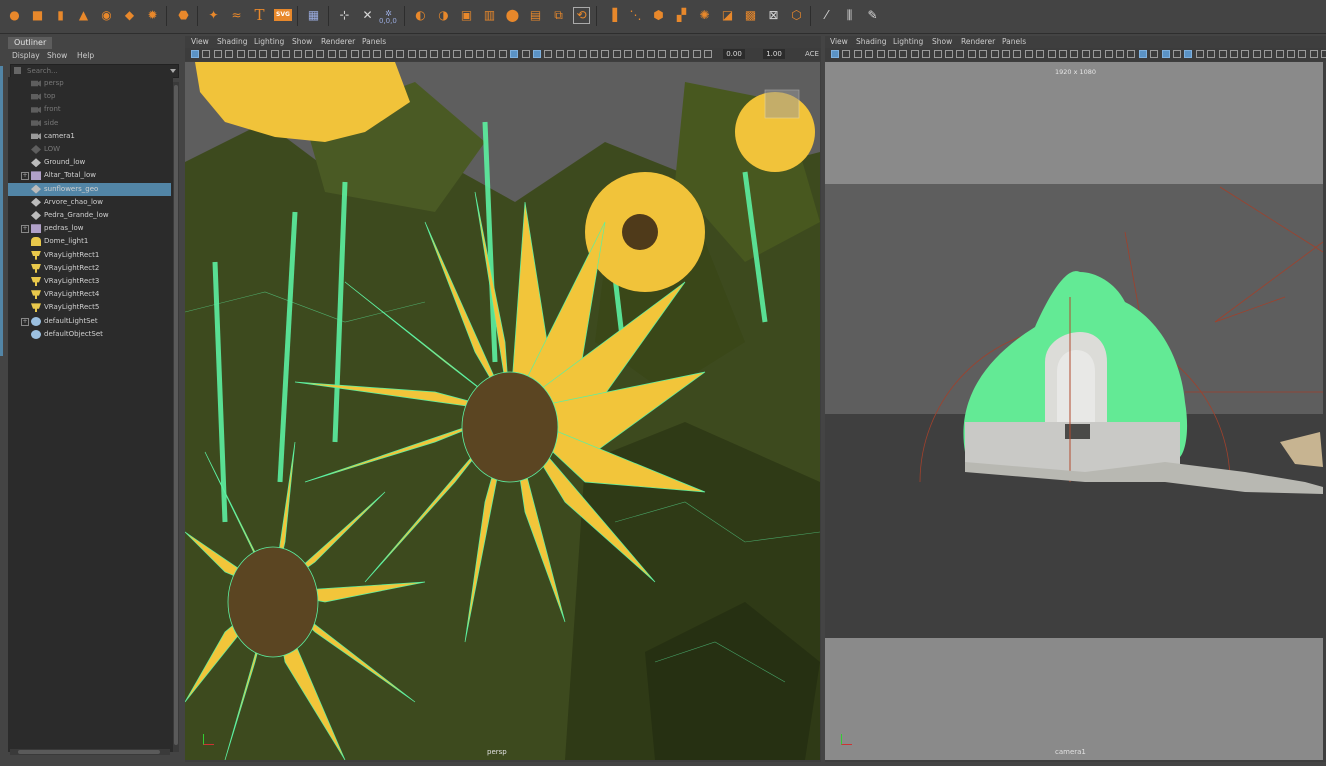 The width and height of the screenshot is (1326, 766). Describe the element at coordinates (734, 54) in the screenshot. I see `exposure-field: 0.00` at that location.